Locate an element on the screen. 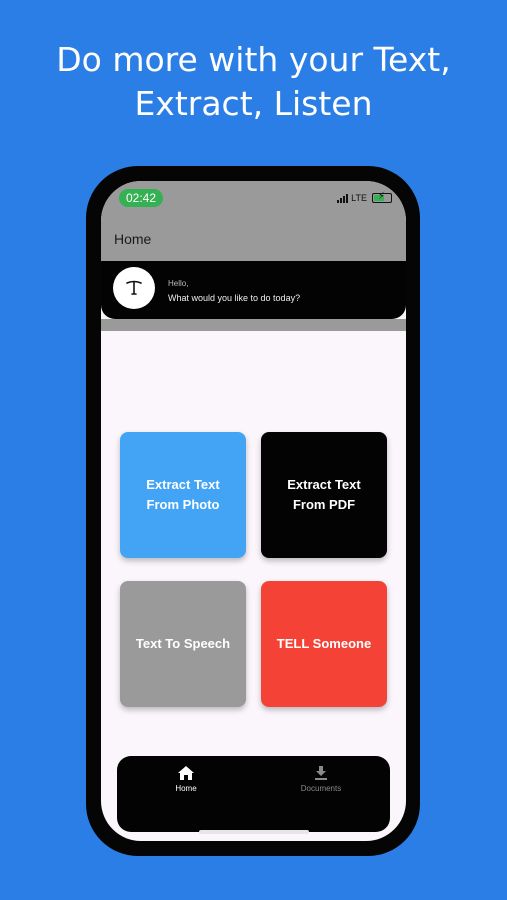 This screenshot has width=507, height=900. signal-icon is located at coordinates (343, 198).